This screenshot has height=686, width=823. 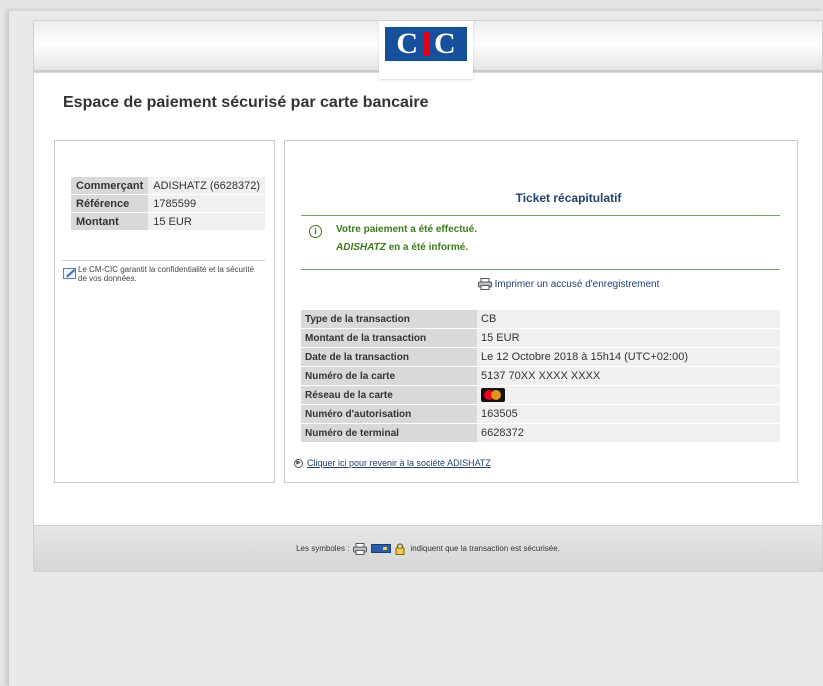 I want to click on arrow-right-icon: ▶, so click(x=298, y=463).